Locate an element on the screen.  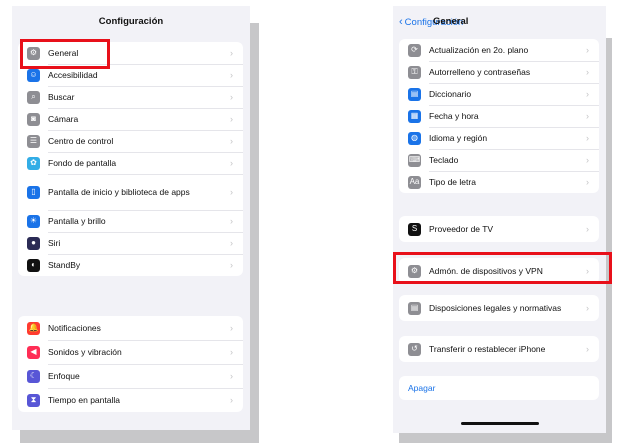
moon-icon: ☾ is located at coordinates (33, 376).